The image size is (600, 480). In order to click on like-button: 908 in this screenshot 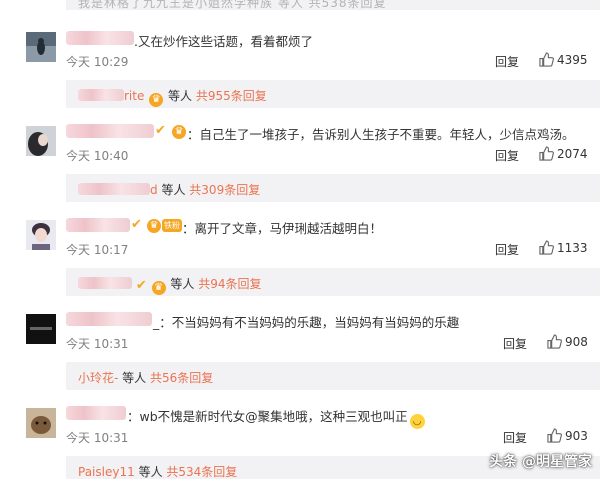, I will do `click(567, 341)`.